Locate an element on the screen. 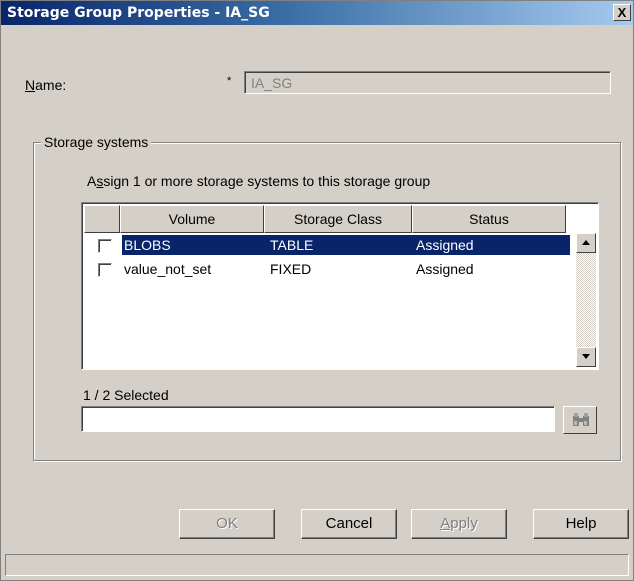  cell-volume: value_not_set is located at coordinates (168, 269).